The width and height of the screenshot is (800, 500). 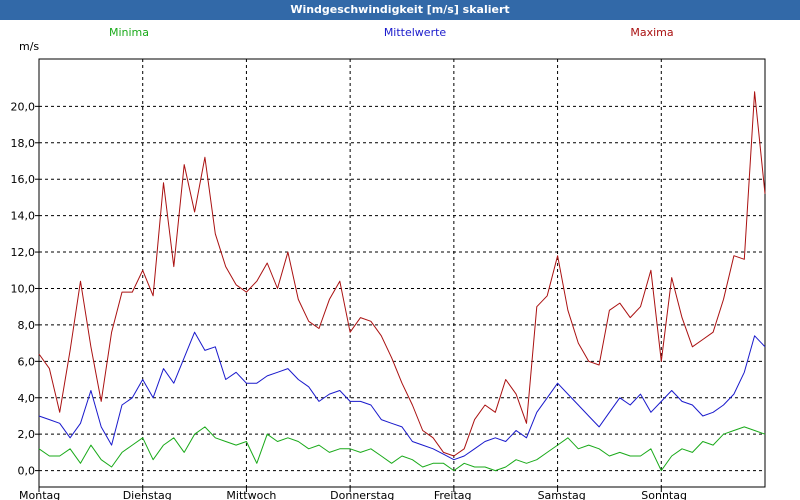 What do you see at coordinates (27, 471) in the screenshot?
I see `y-tick-label: 0,0` at bounding box center [27, 471].